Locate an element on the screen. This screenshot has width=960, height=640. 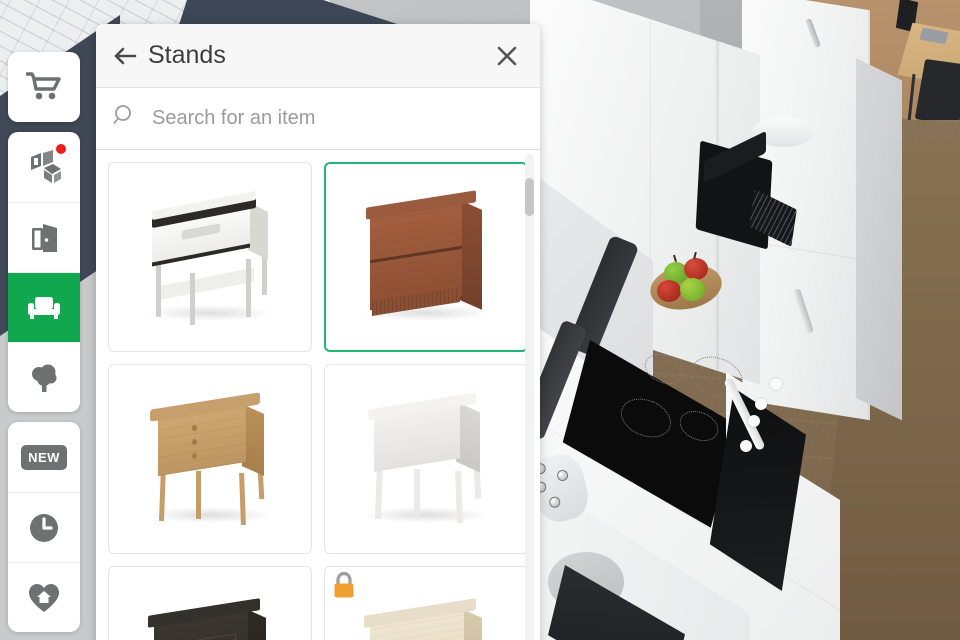
notification-badge is located at coordinates (61, 149).